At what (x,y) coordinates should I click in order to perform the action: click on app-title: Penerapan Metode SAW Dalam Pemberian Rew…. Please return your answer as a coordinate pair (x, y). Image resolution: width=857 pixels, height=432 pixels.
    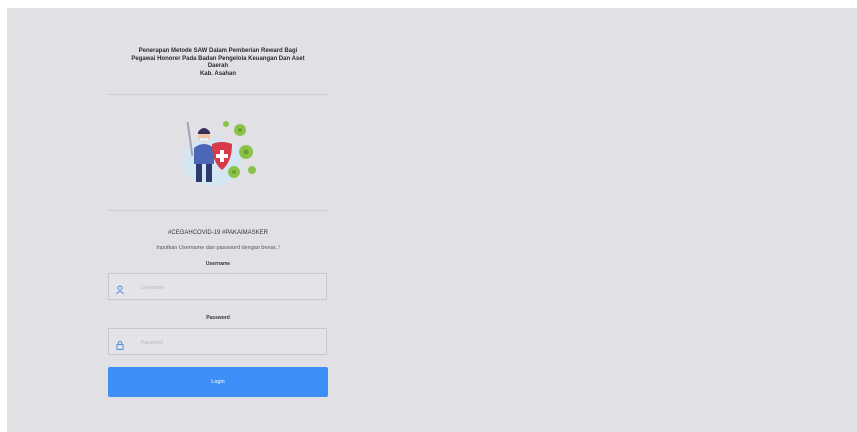
    Looking at the image, I should click on (218, 63).